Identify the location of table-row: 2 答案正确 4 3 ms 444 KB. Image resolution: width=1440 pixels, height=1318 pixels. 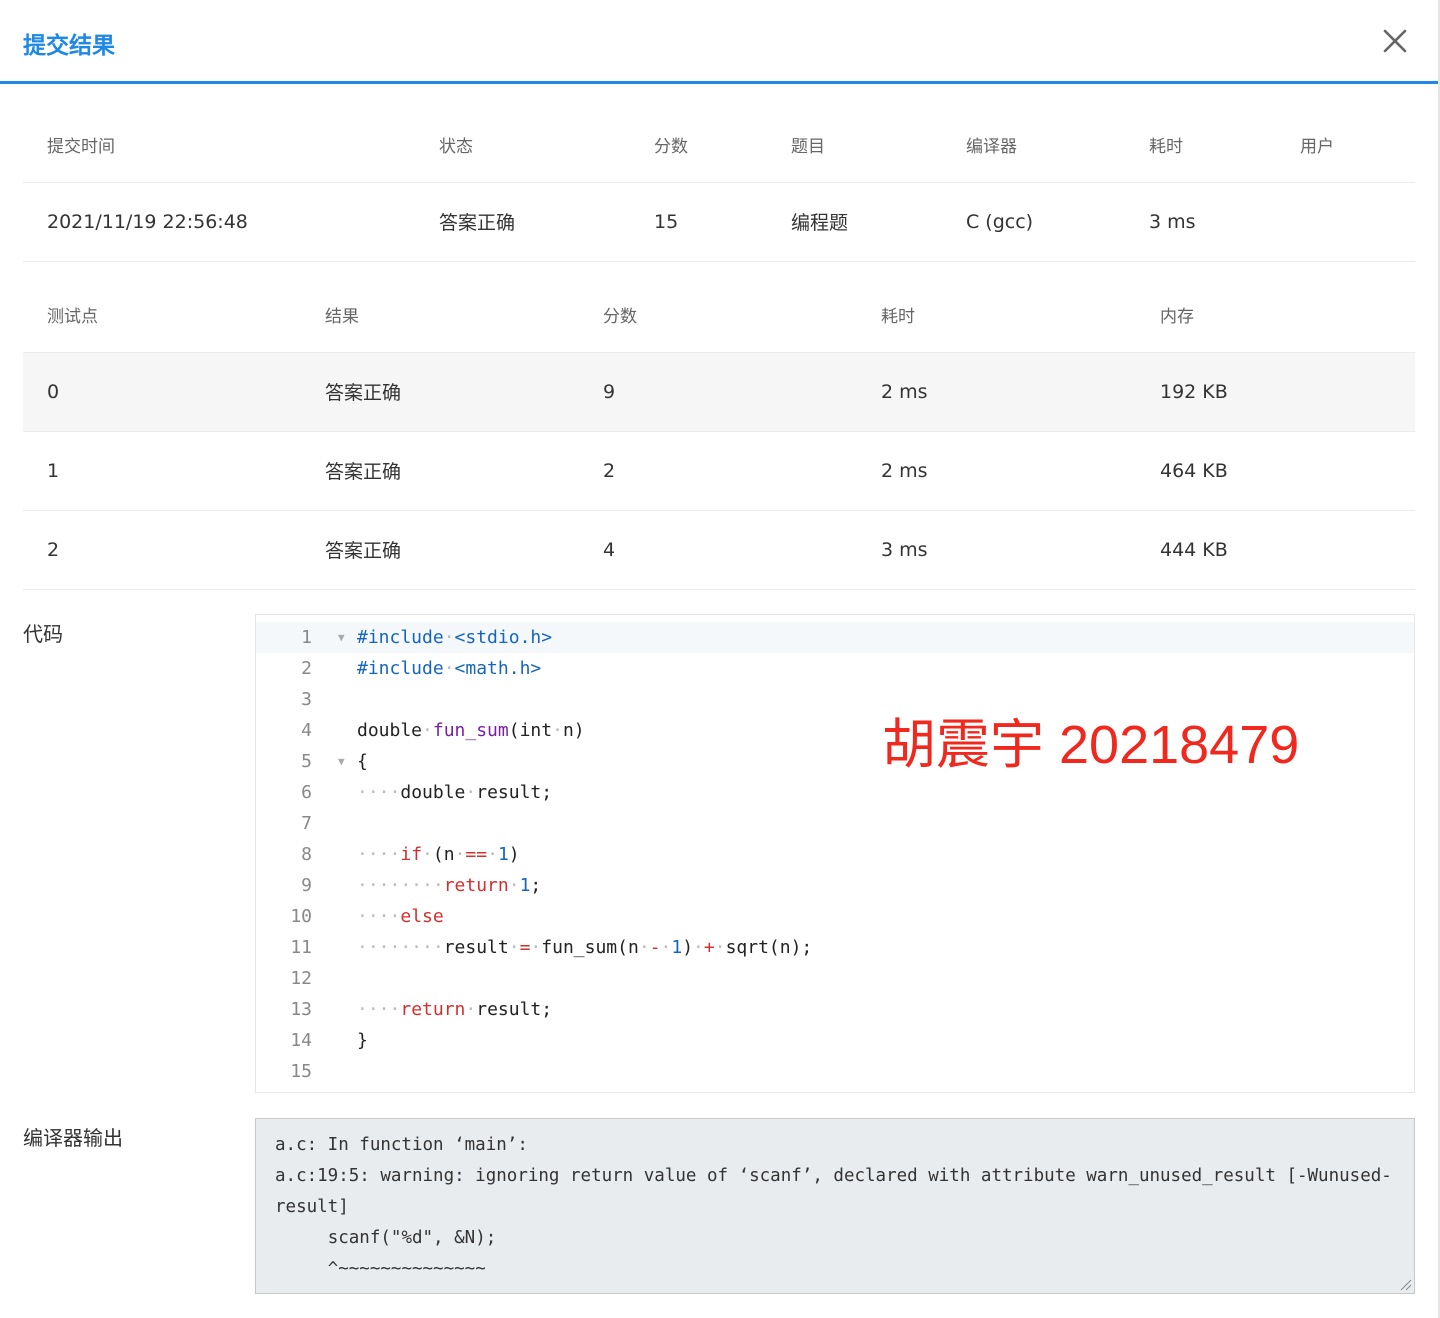
(719, 550).